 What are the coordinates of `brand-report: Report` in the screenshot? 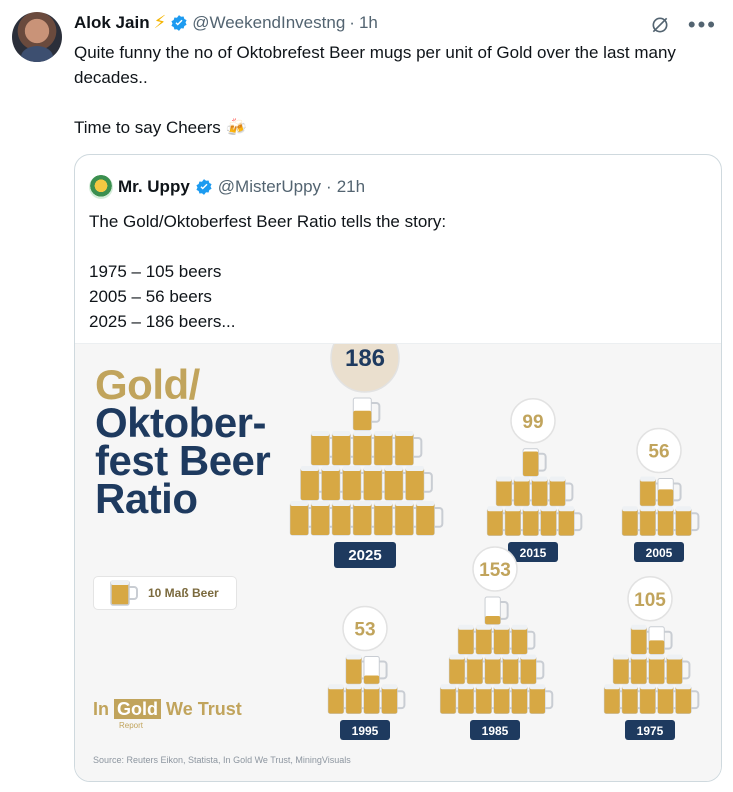 It's located at (131, 725).